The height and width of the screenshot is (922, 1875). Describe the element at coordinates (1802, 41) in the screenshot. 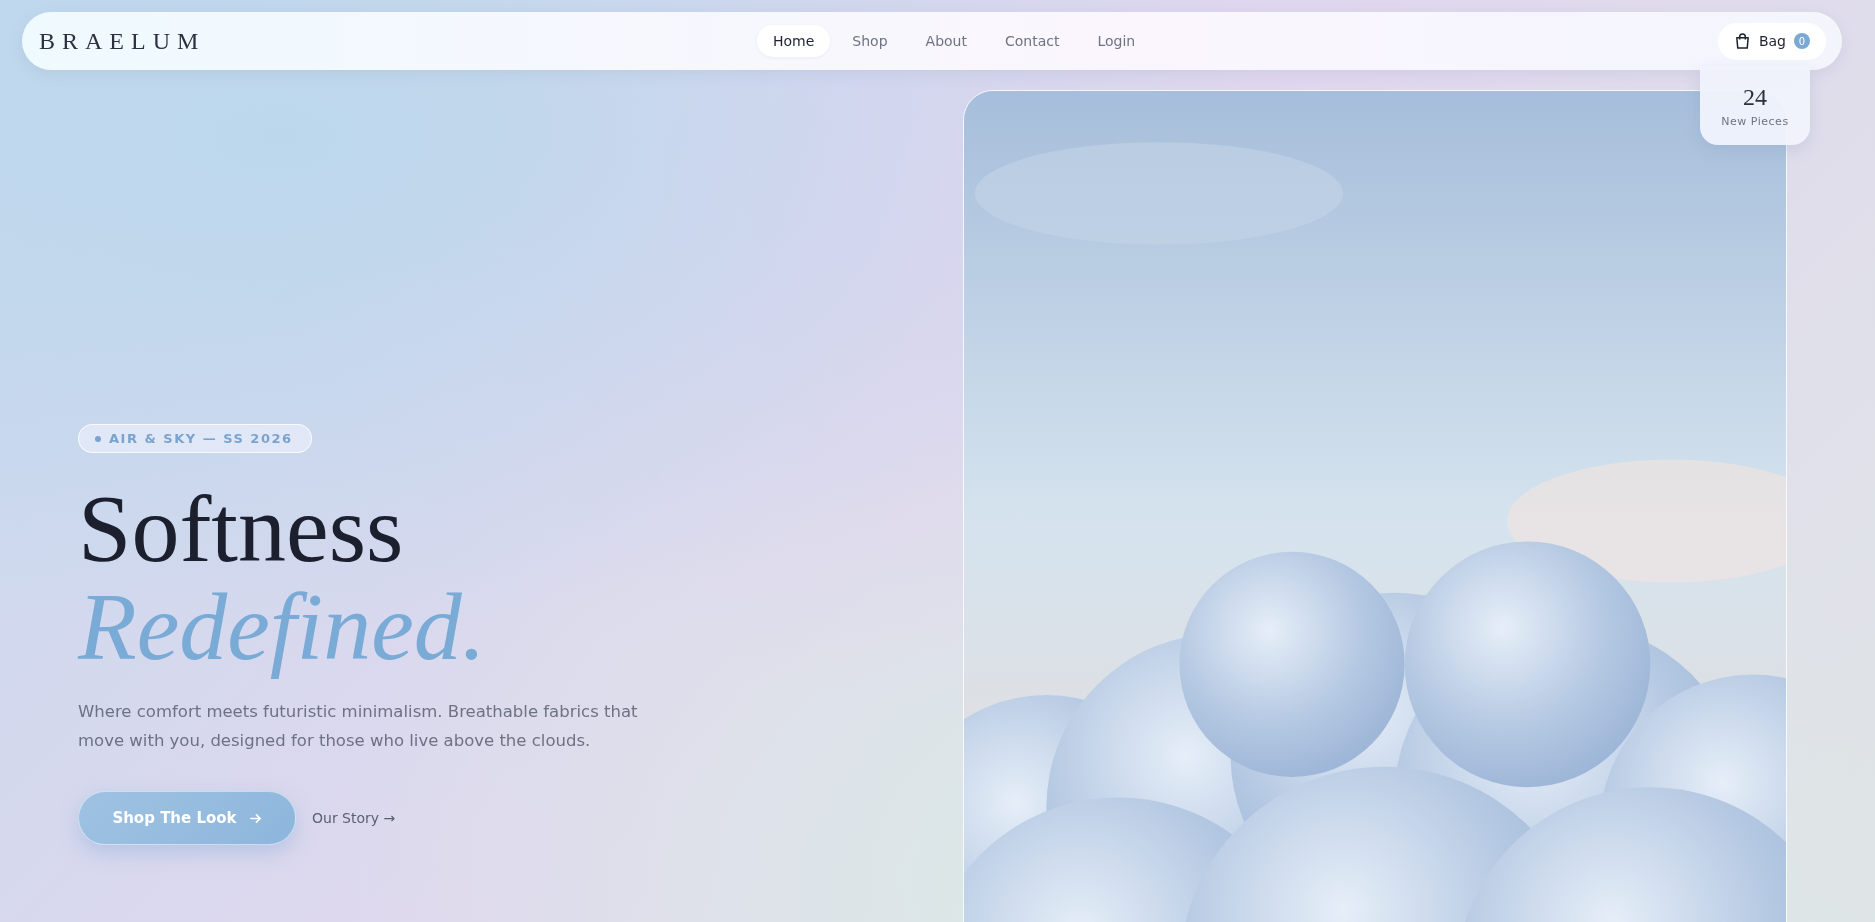

I see `bag-count-badge: 0` at that location.